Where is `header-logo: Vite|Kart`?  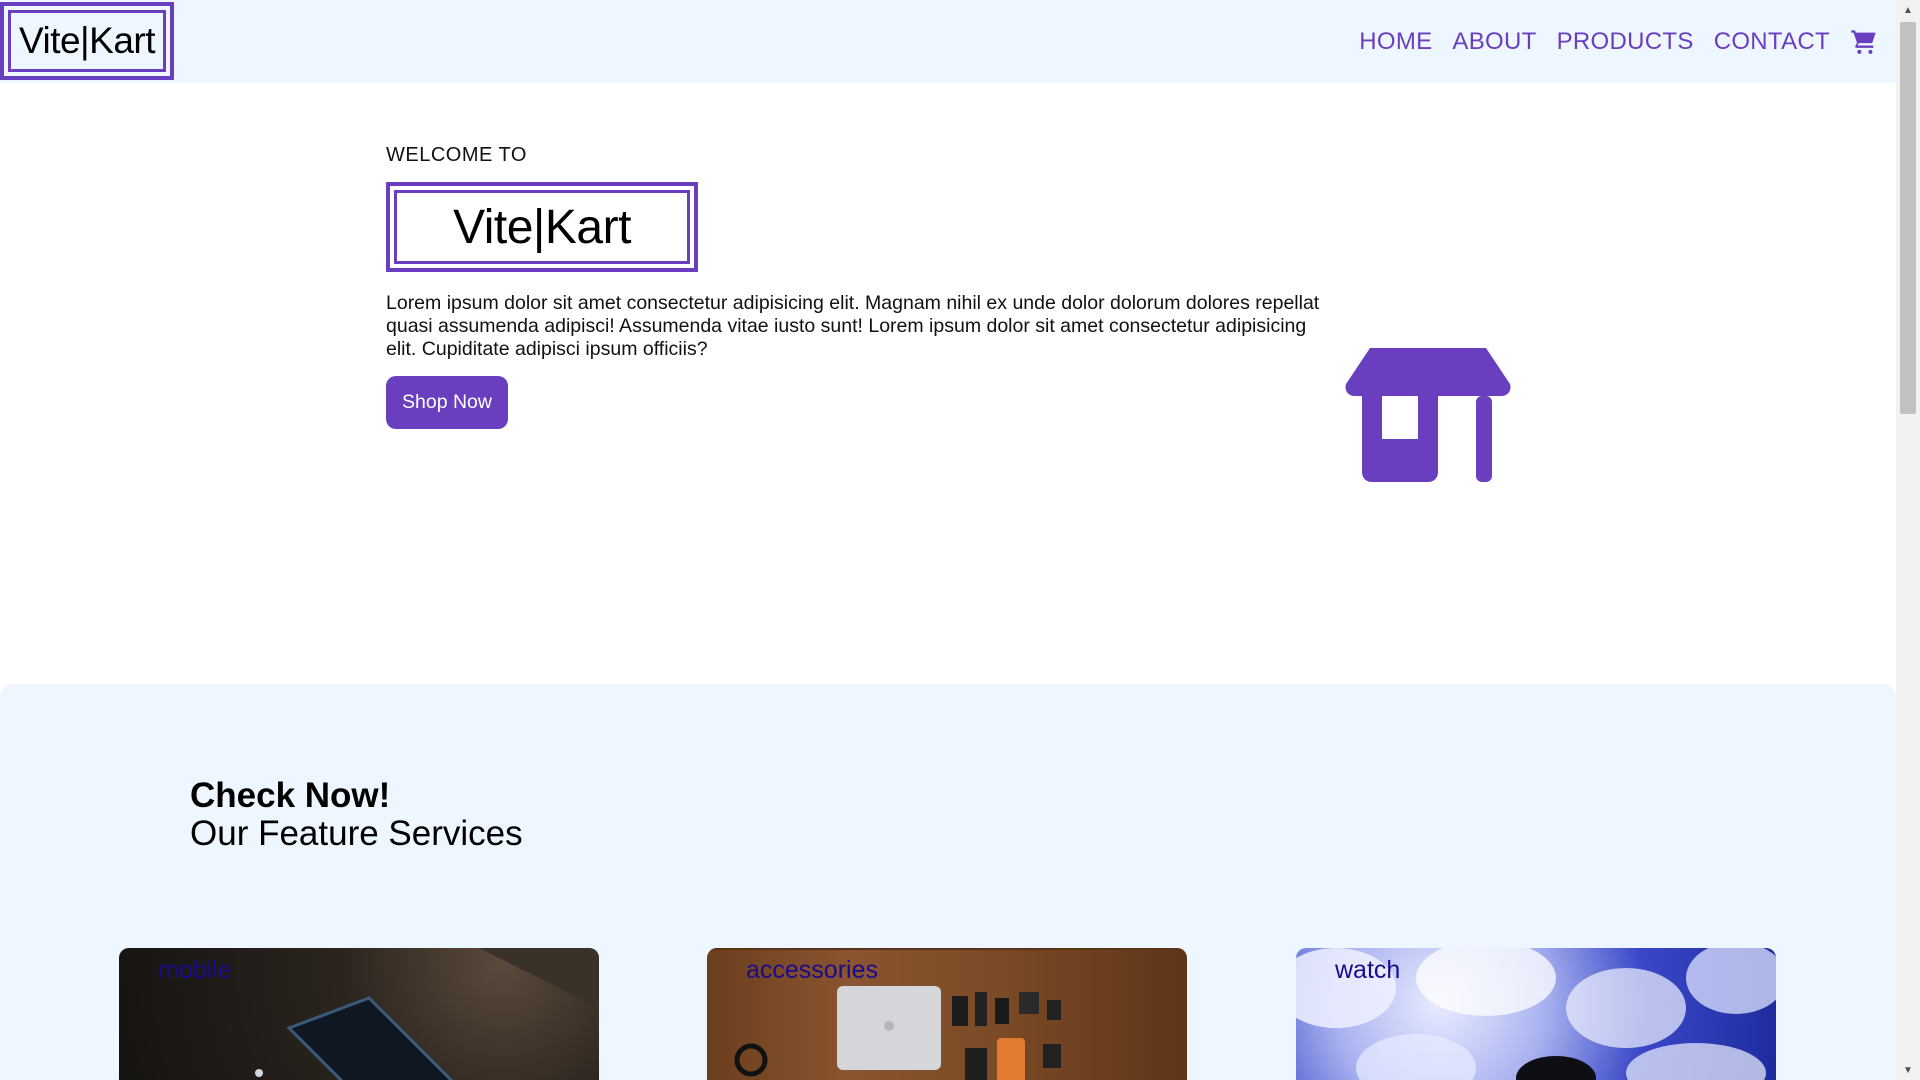
header-logo: Vite|Kart is located at coordinates (87, 41).